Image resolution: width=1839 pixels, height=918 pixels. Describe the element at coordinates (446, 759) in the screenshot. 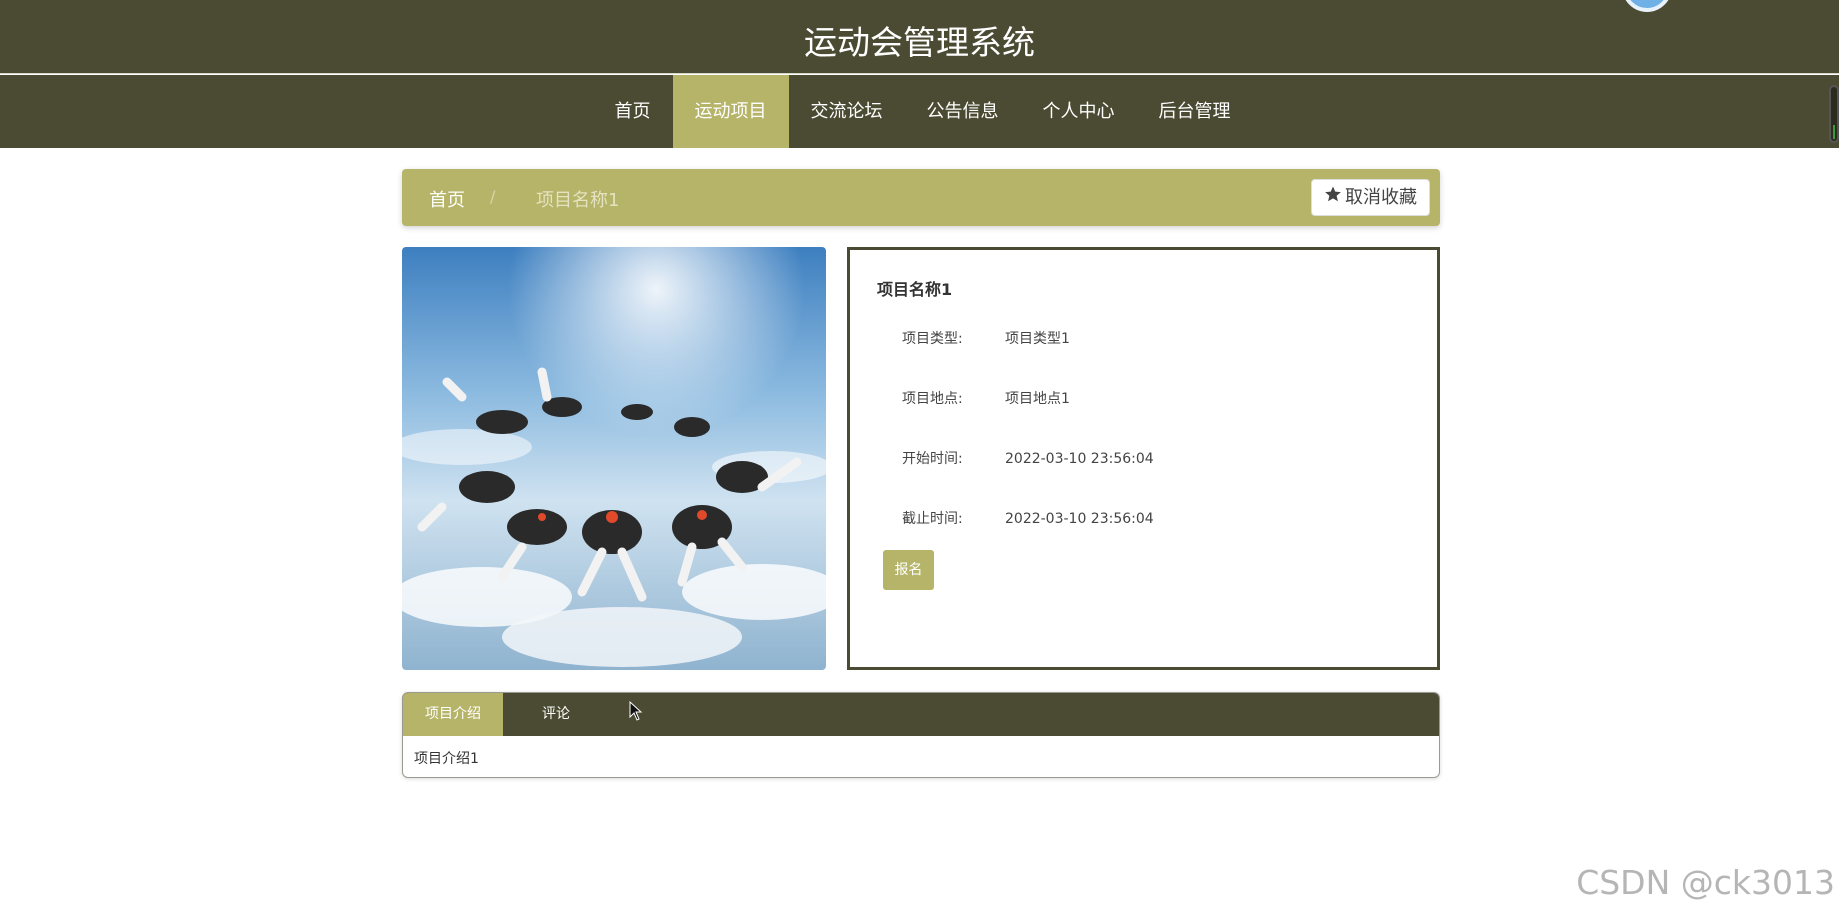

I see `tab-content: 项目介绍1` at that location.